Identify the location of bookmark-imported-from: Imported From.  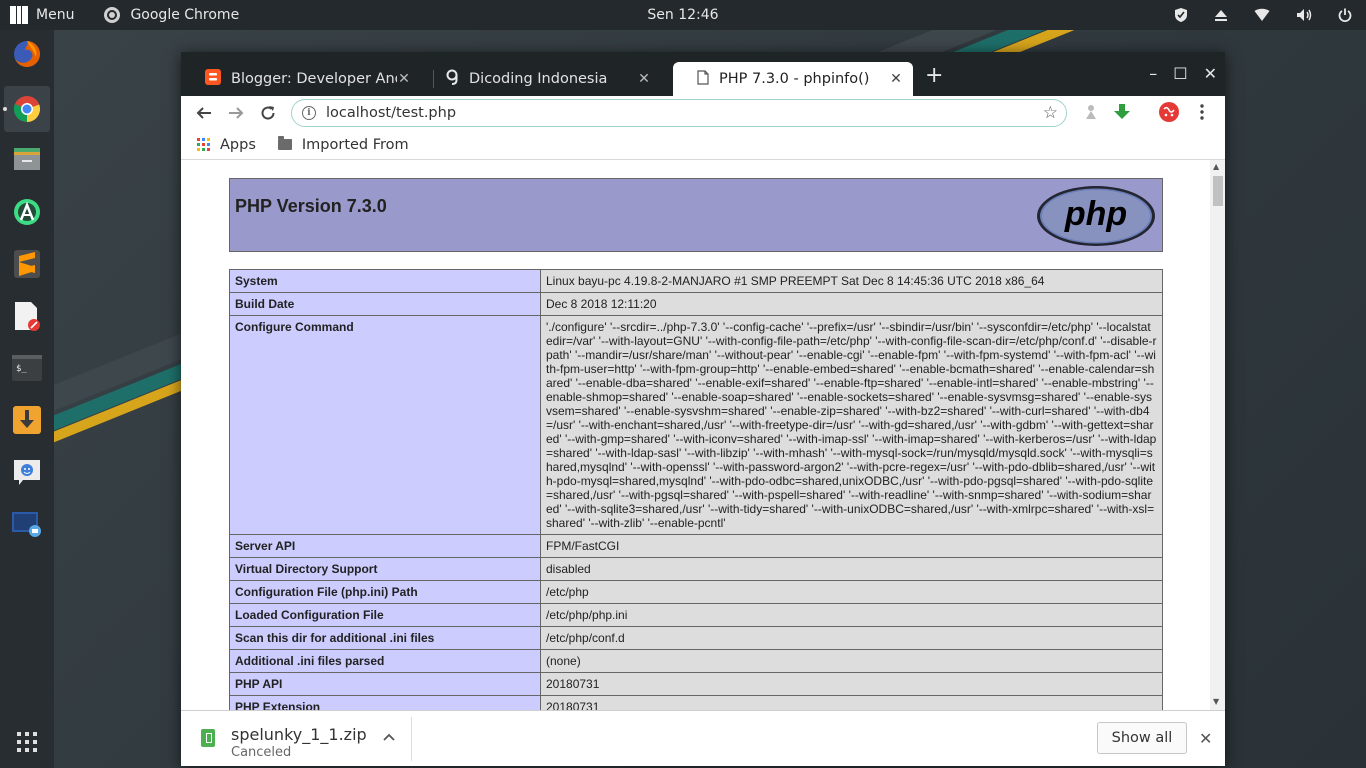
(343, 144).